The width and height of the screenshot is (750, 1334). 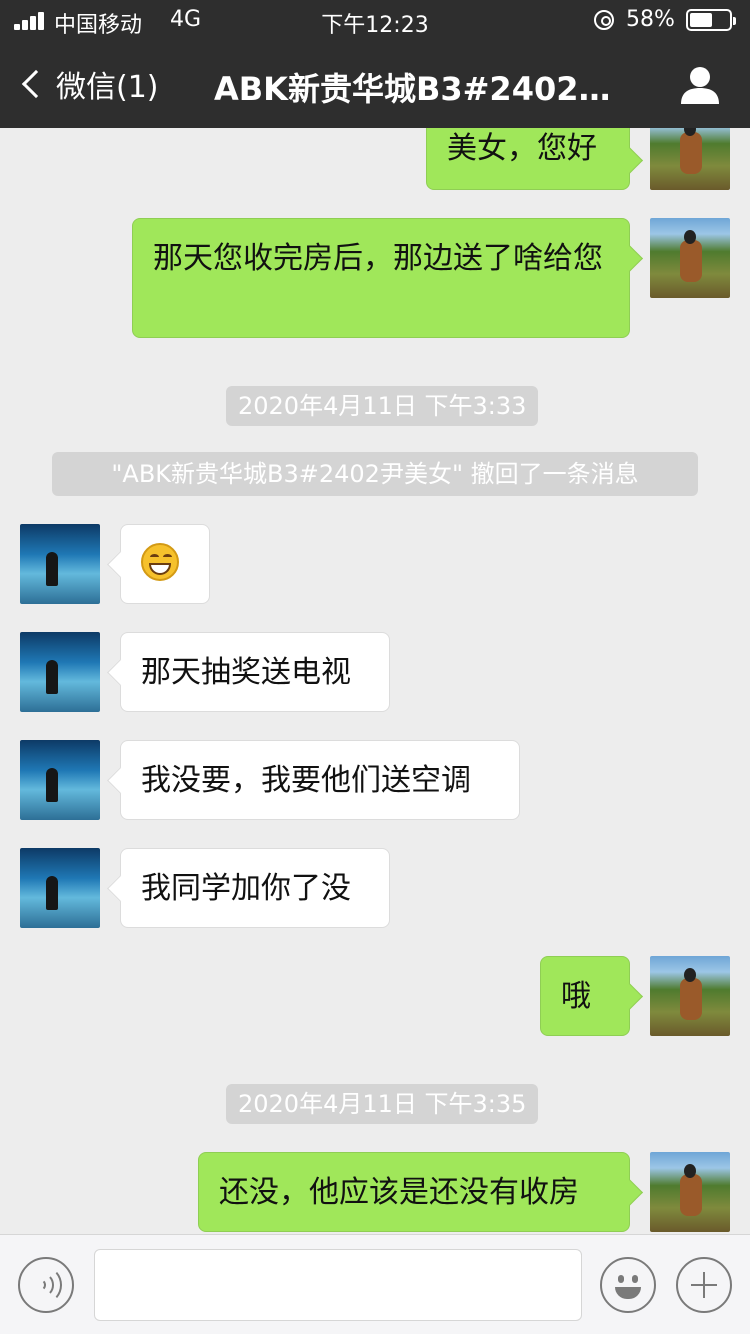 What do you see at coordinates (36, 84) in the screenshot?
I see `chevron-left-icon` at bounding box center [36, 84].